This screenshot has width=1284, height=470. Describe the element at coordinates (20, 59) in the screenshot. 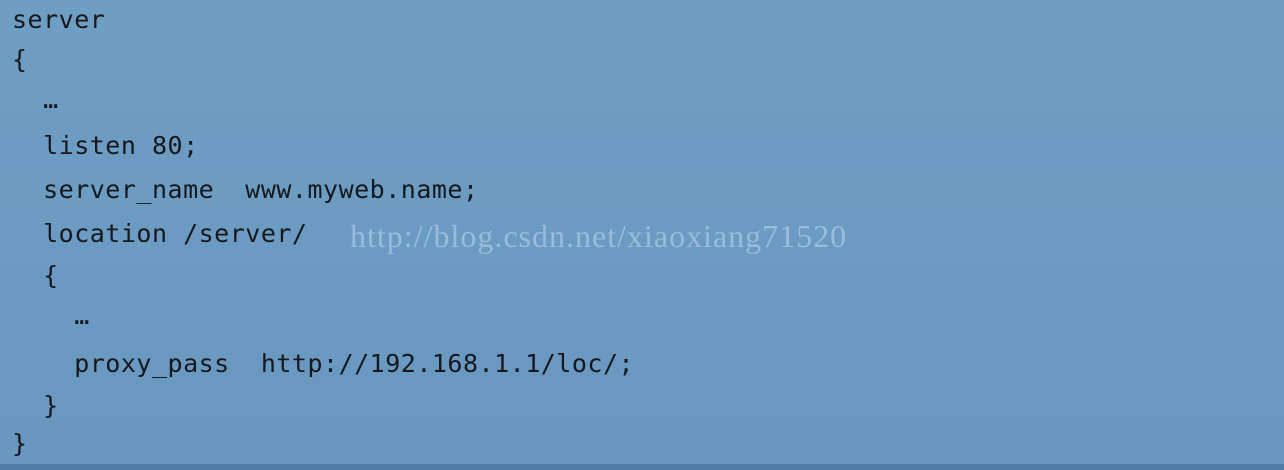

I see `code-line-open-brace: {` at that location.